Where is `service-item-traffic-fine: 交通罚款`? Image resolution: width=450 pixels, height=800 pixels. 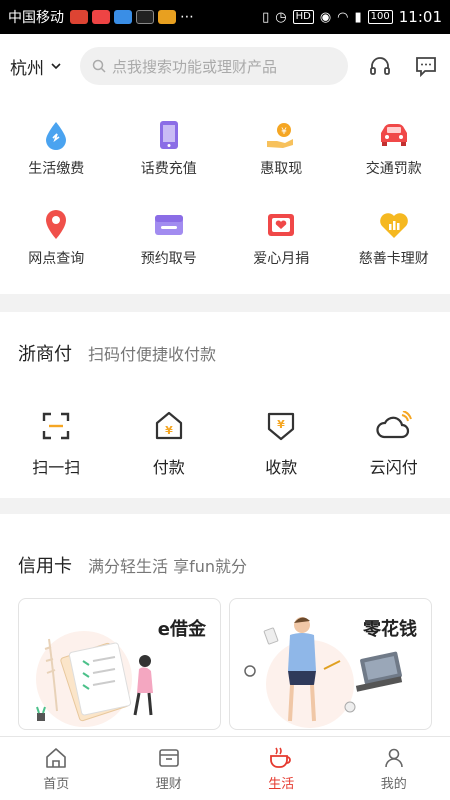 service-item-traffic-fine: 交通罚款 is located at coordinates (394, 163).